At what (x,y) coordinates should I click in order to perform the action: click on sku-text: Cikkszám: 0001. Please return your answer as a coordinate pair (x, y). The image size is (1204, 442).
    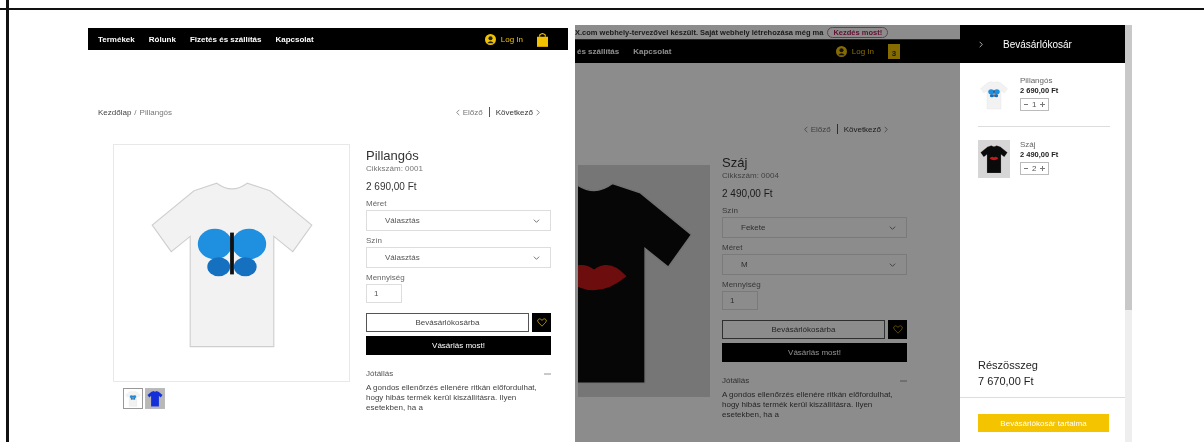
    Looking at the image, I should click on (395, 168).